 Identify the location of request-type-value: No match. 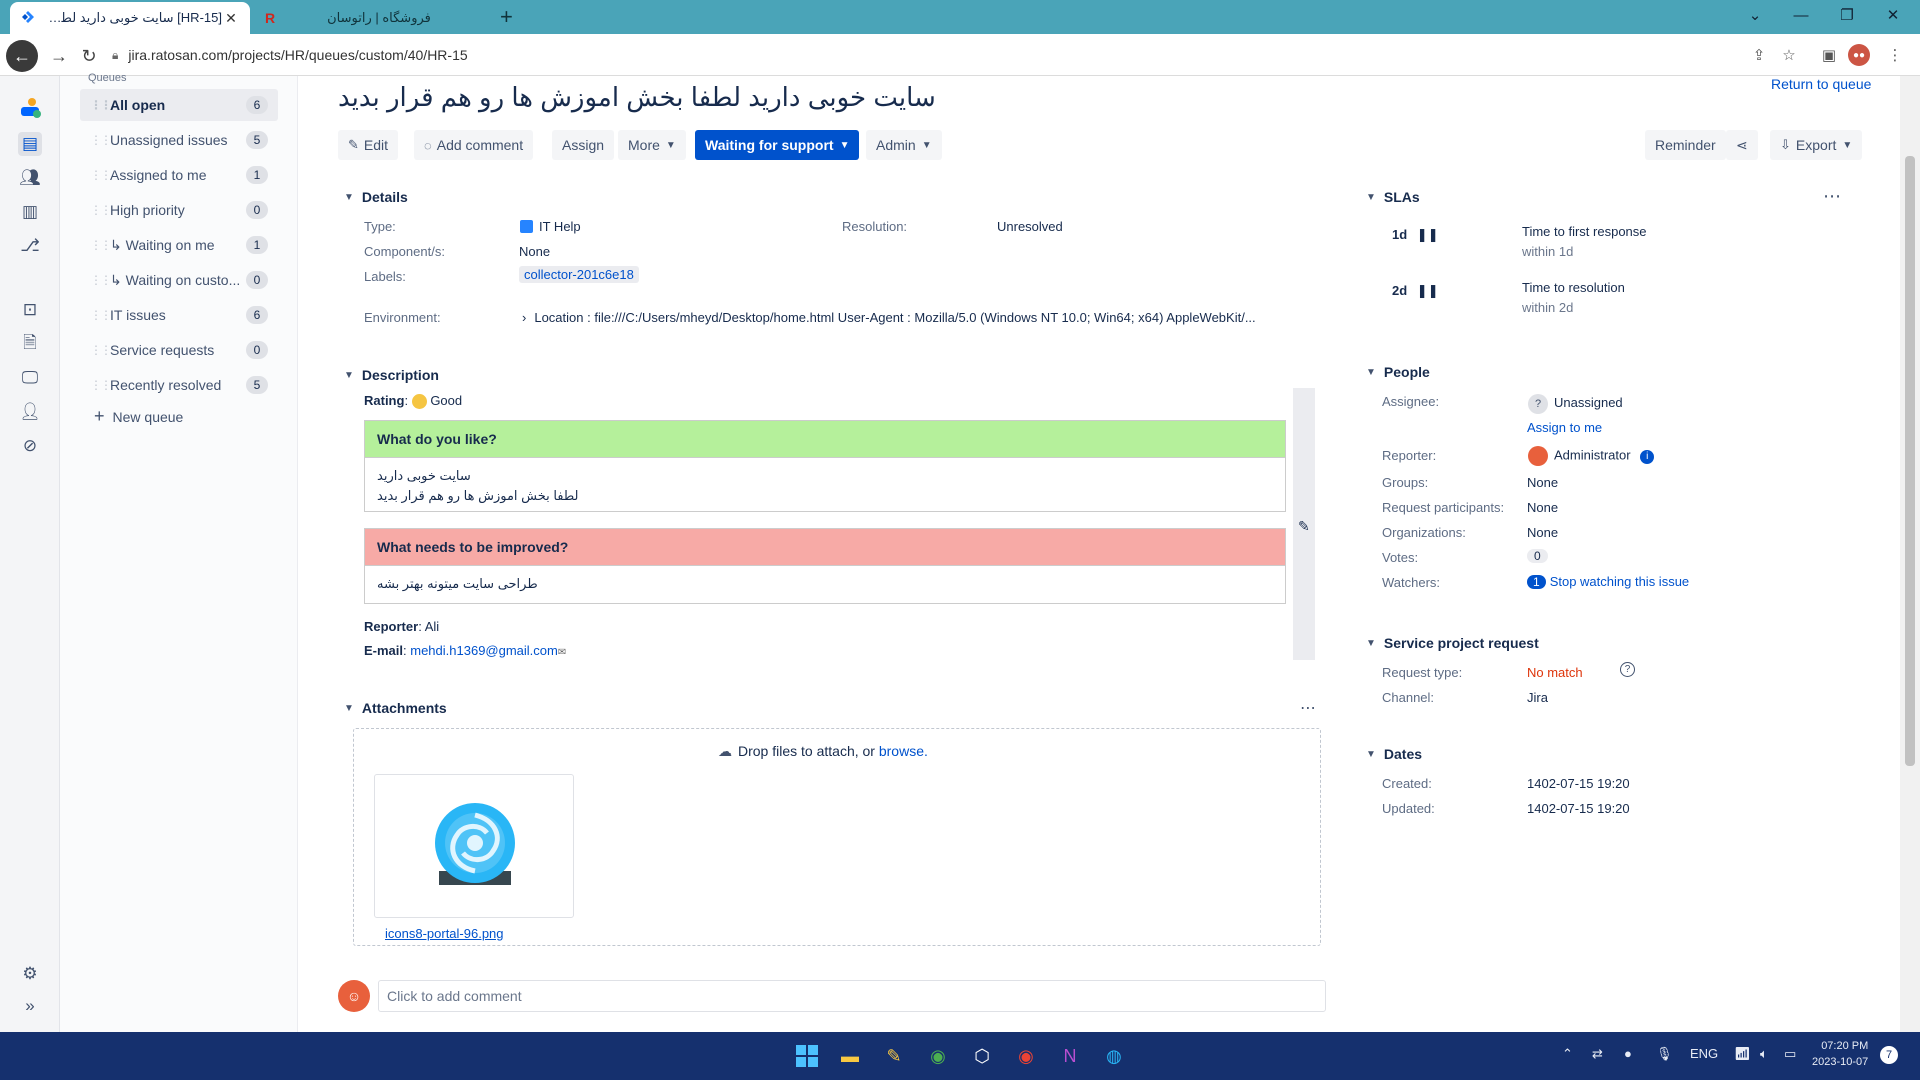
(1555, 672).